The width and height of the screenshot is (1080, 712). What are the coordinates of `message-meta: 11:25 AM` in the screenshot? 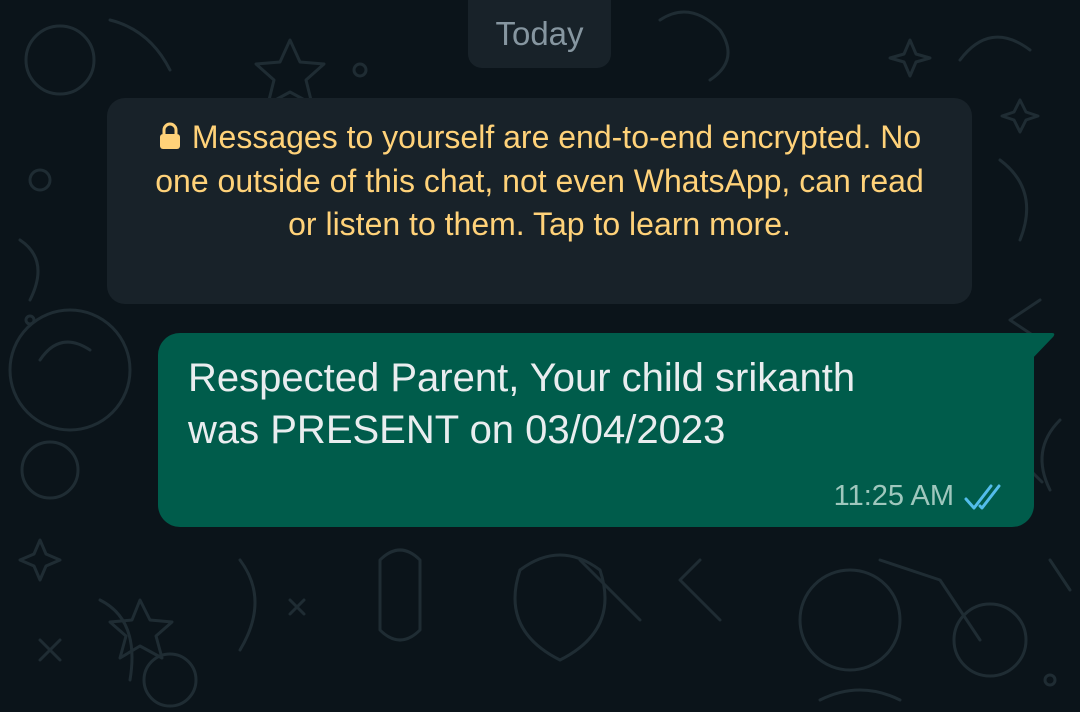 It's located at (922, 496).